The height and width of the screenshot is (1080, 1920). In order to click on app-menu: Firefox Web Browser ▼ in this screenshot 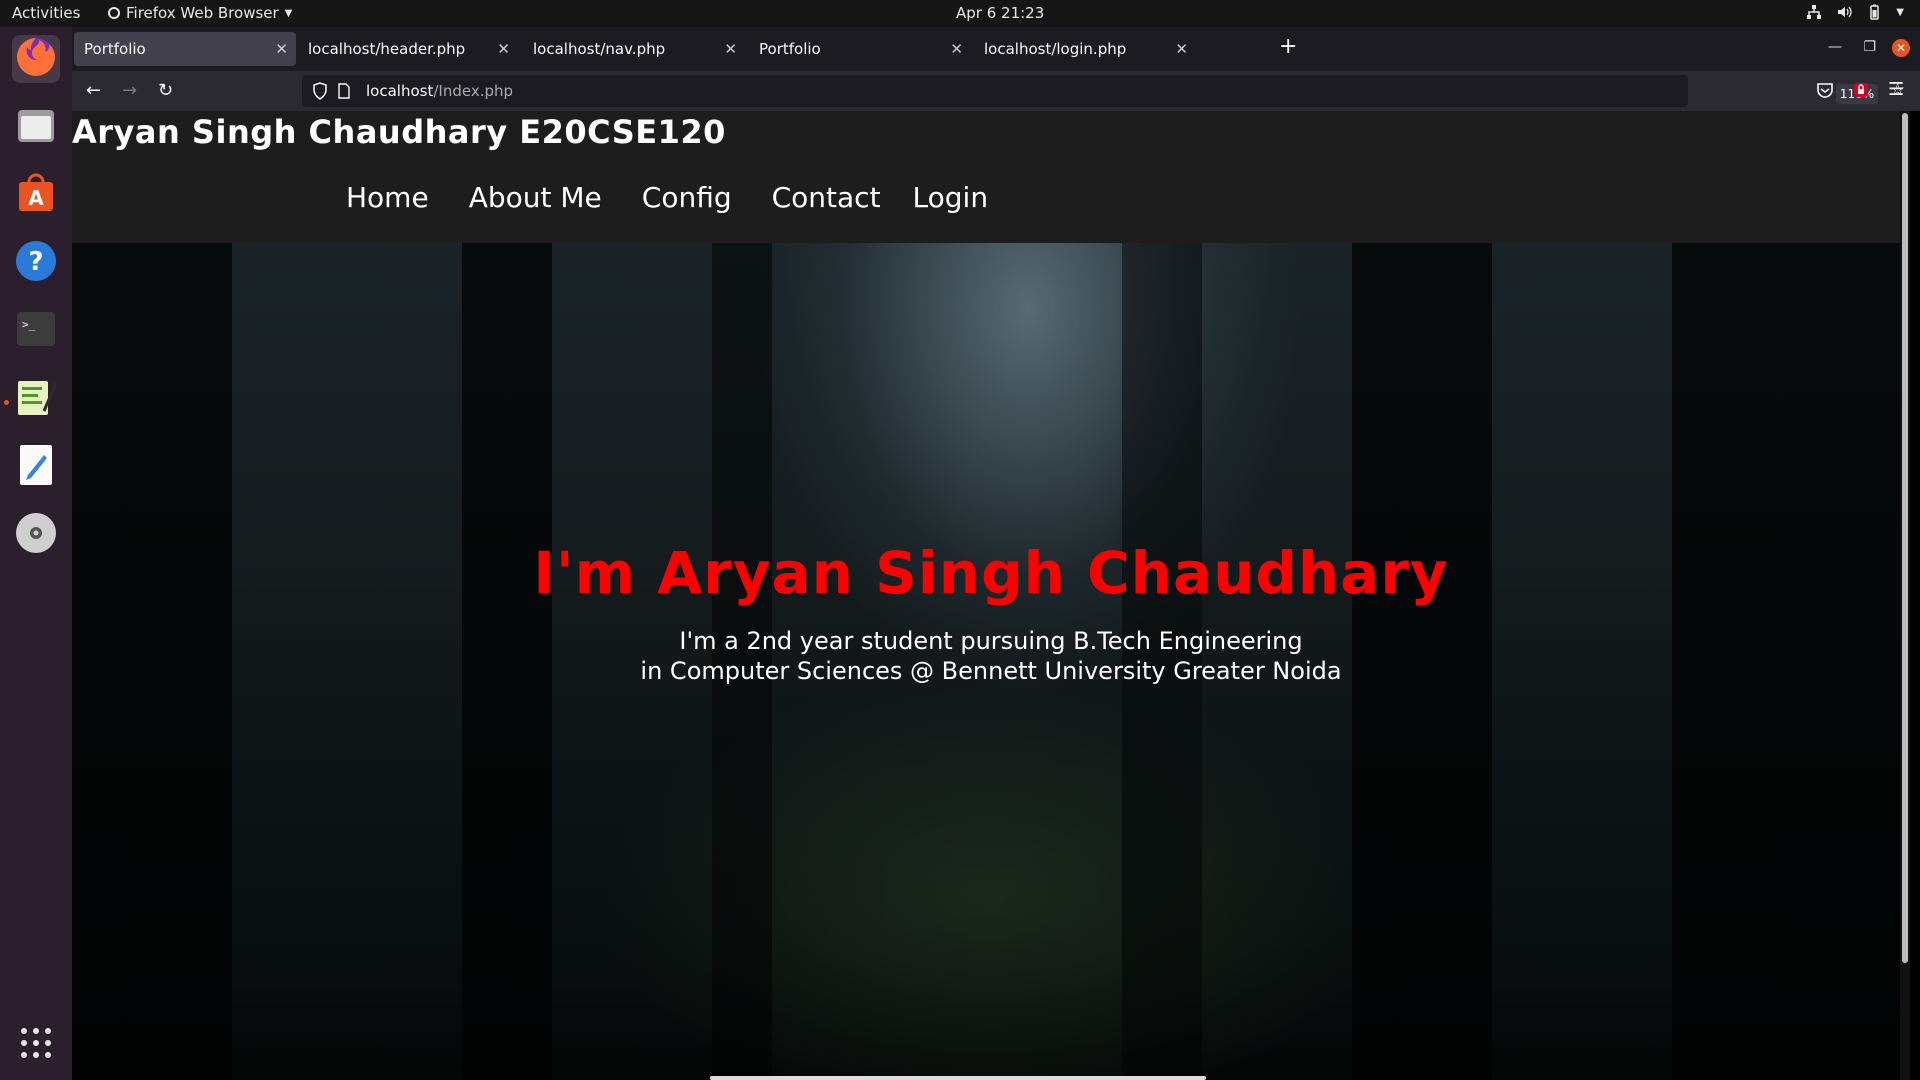, I will do `click(200, 13)`.